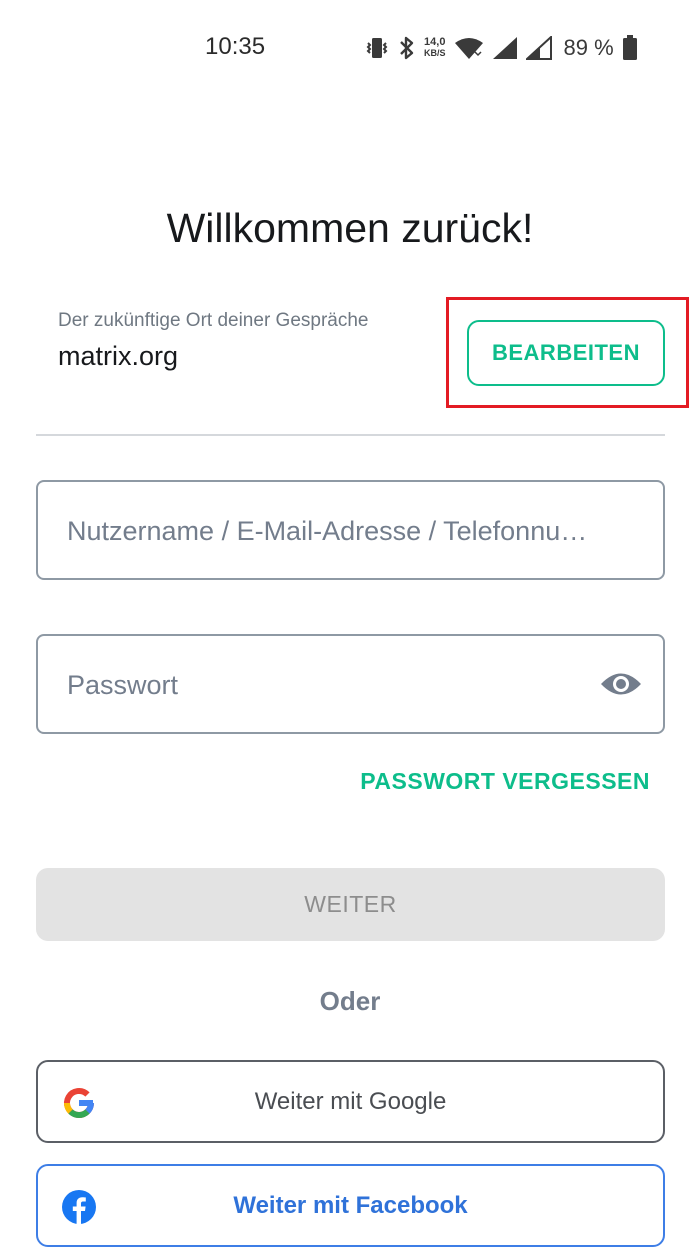 The height and width of the screenshot is (1260, 700). What do you see at coordinates (468, 48) in the screenshot?
I see `wifi-icon` at bounding box center [468, 48].